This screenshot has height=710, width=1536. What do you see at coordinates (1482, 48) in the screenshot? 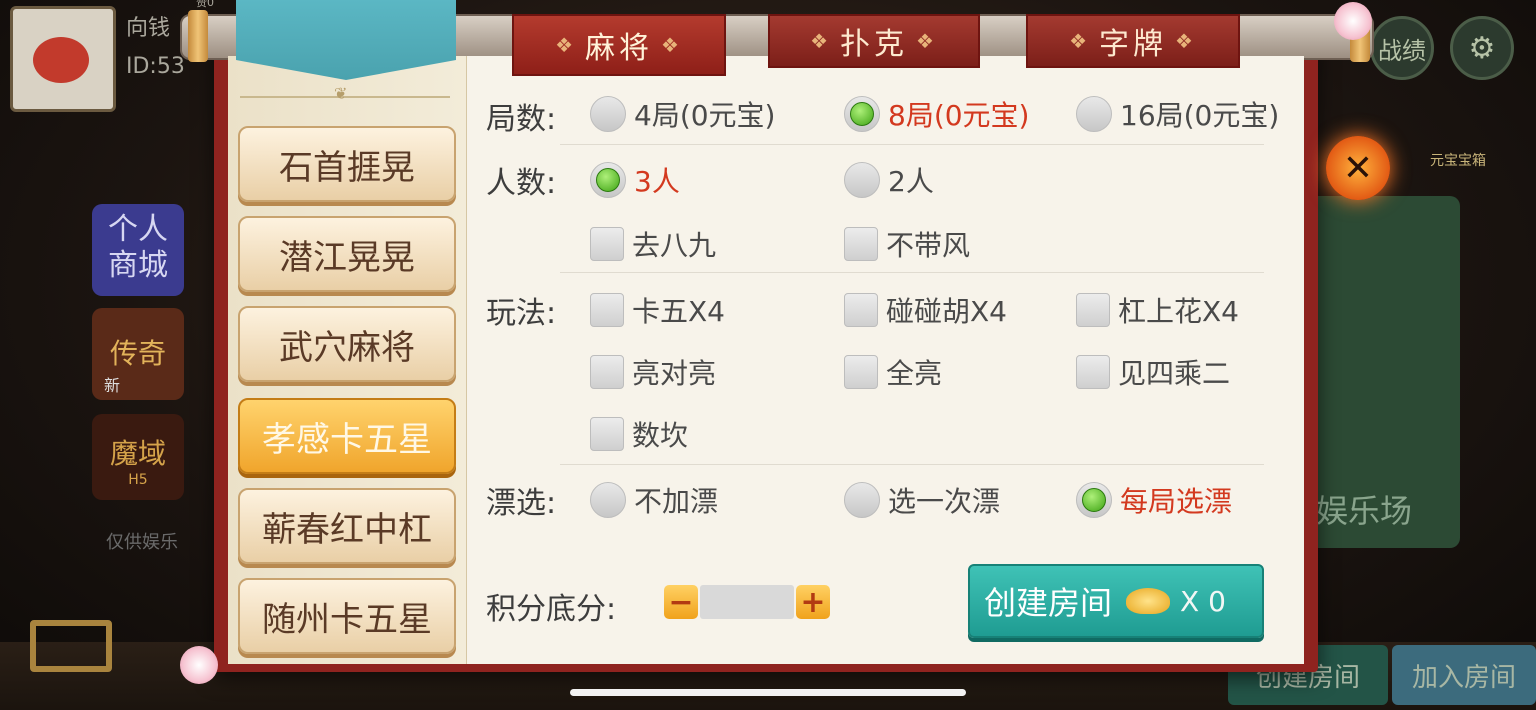
I see `settings-gear-icon: ⚙` at bounding box center [1482, 48].